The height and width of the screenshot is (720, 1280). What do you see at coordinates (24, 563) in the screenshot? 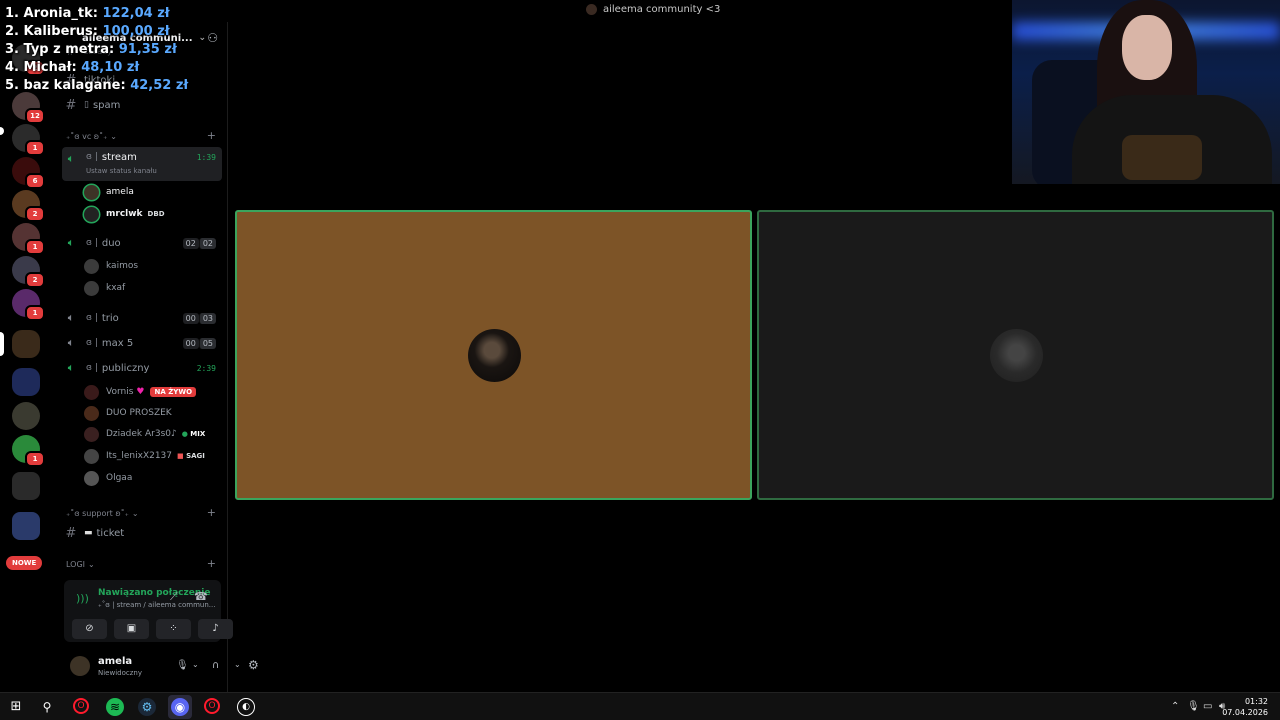
I see `new-badge: NOWE` at bounding box center [24, 563].